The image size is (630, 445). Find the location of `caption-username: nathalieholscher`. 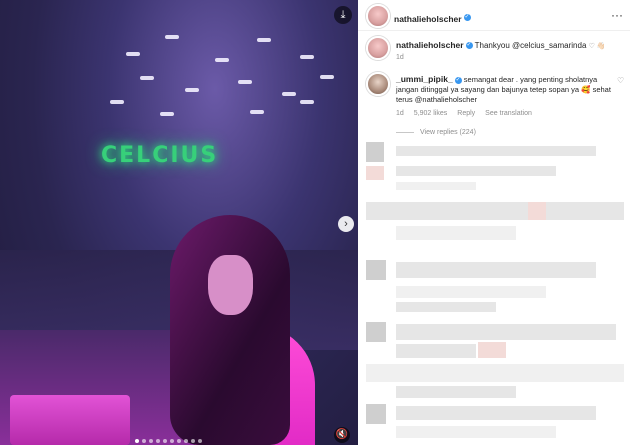

caption-username: nathalieholscher is located at coordinates (430, 45).